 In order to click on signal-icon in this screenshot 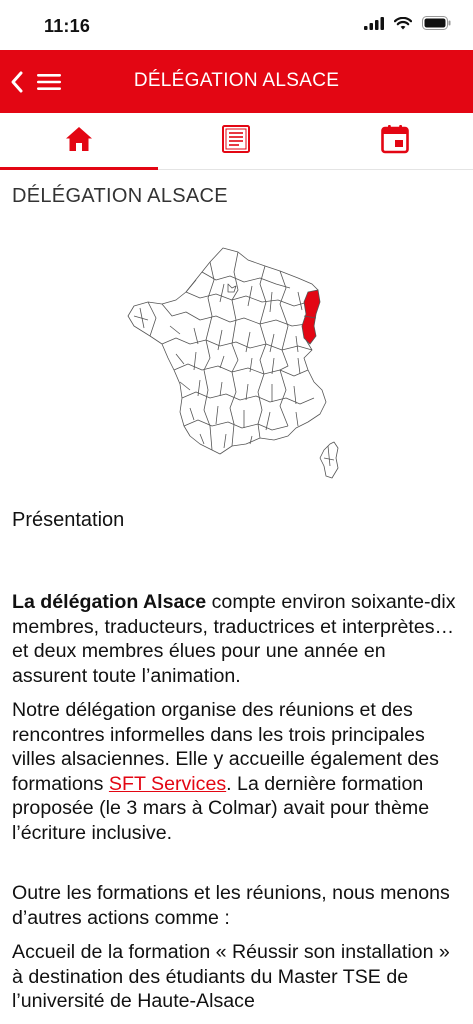, I will do `click(374, 25)`.